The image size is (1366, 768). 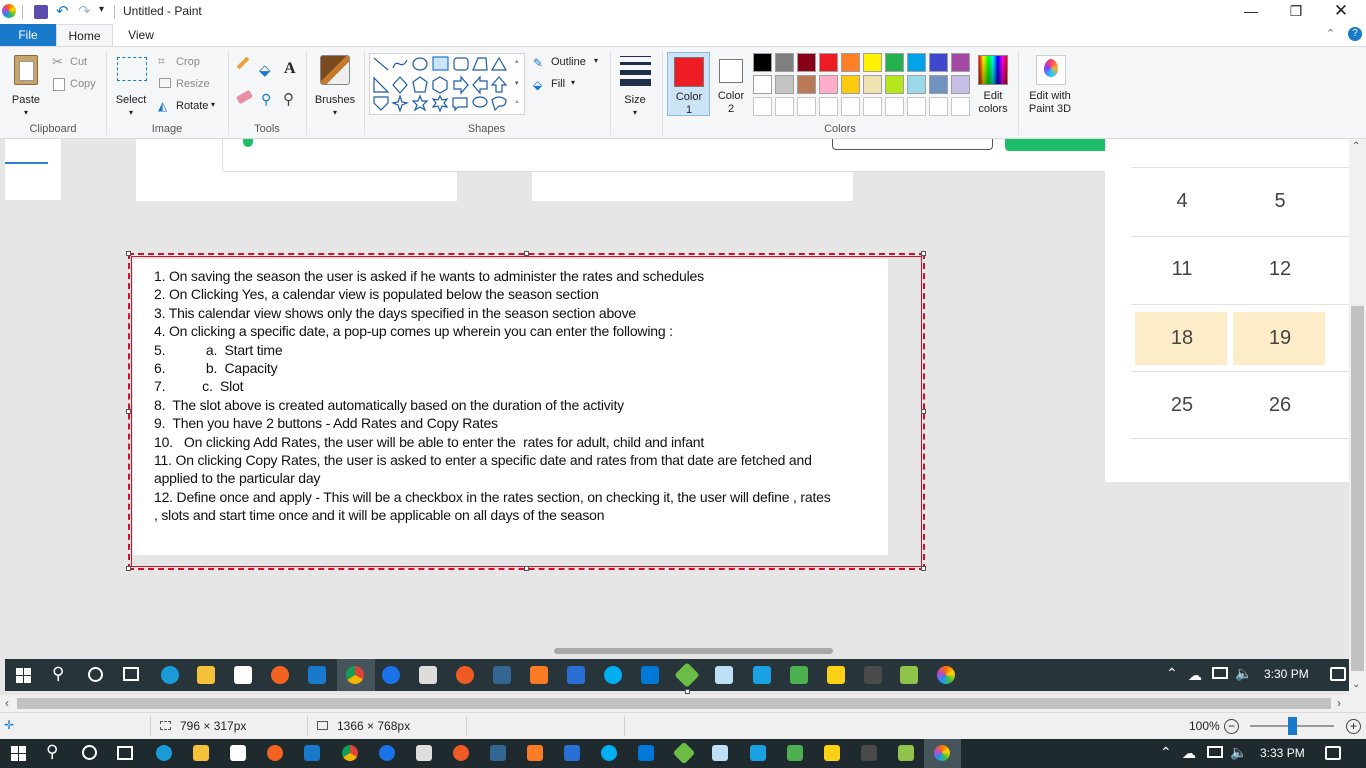 What do you see at coordinates (131, 112) in the screenshot?
I see `select-dropdown-icon: ▾` at bounding box center [131, 112].